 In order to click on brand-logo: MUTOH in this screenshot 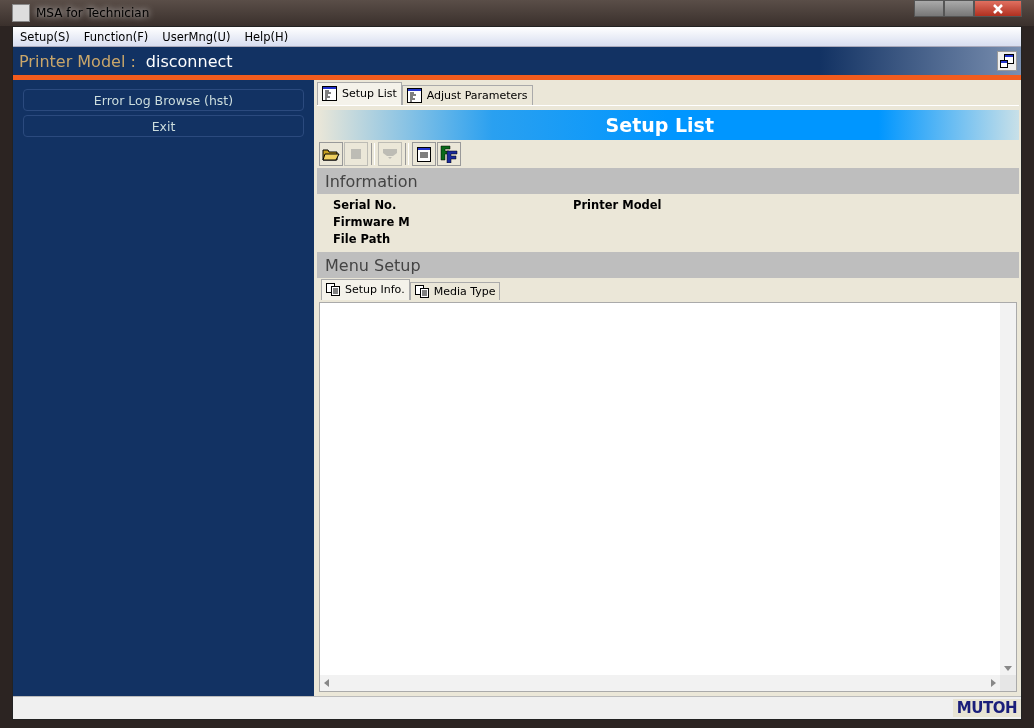, I will do `click(986, 708)`.